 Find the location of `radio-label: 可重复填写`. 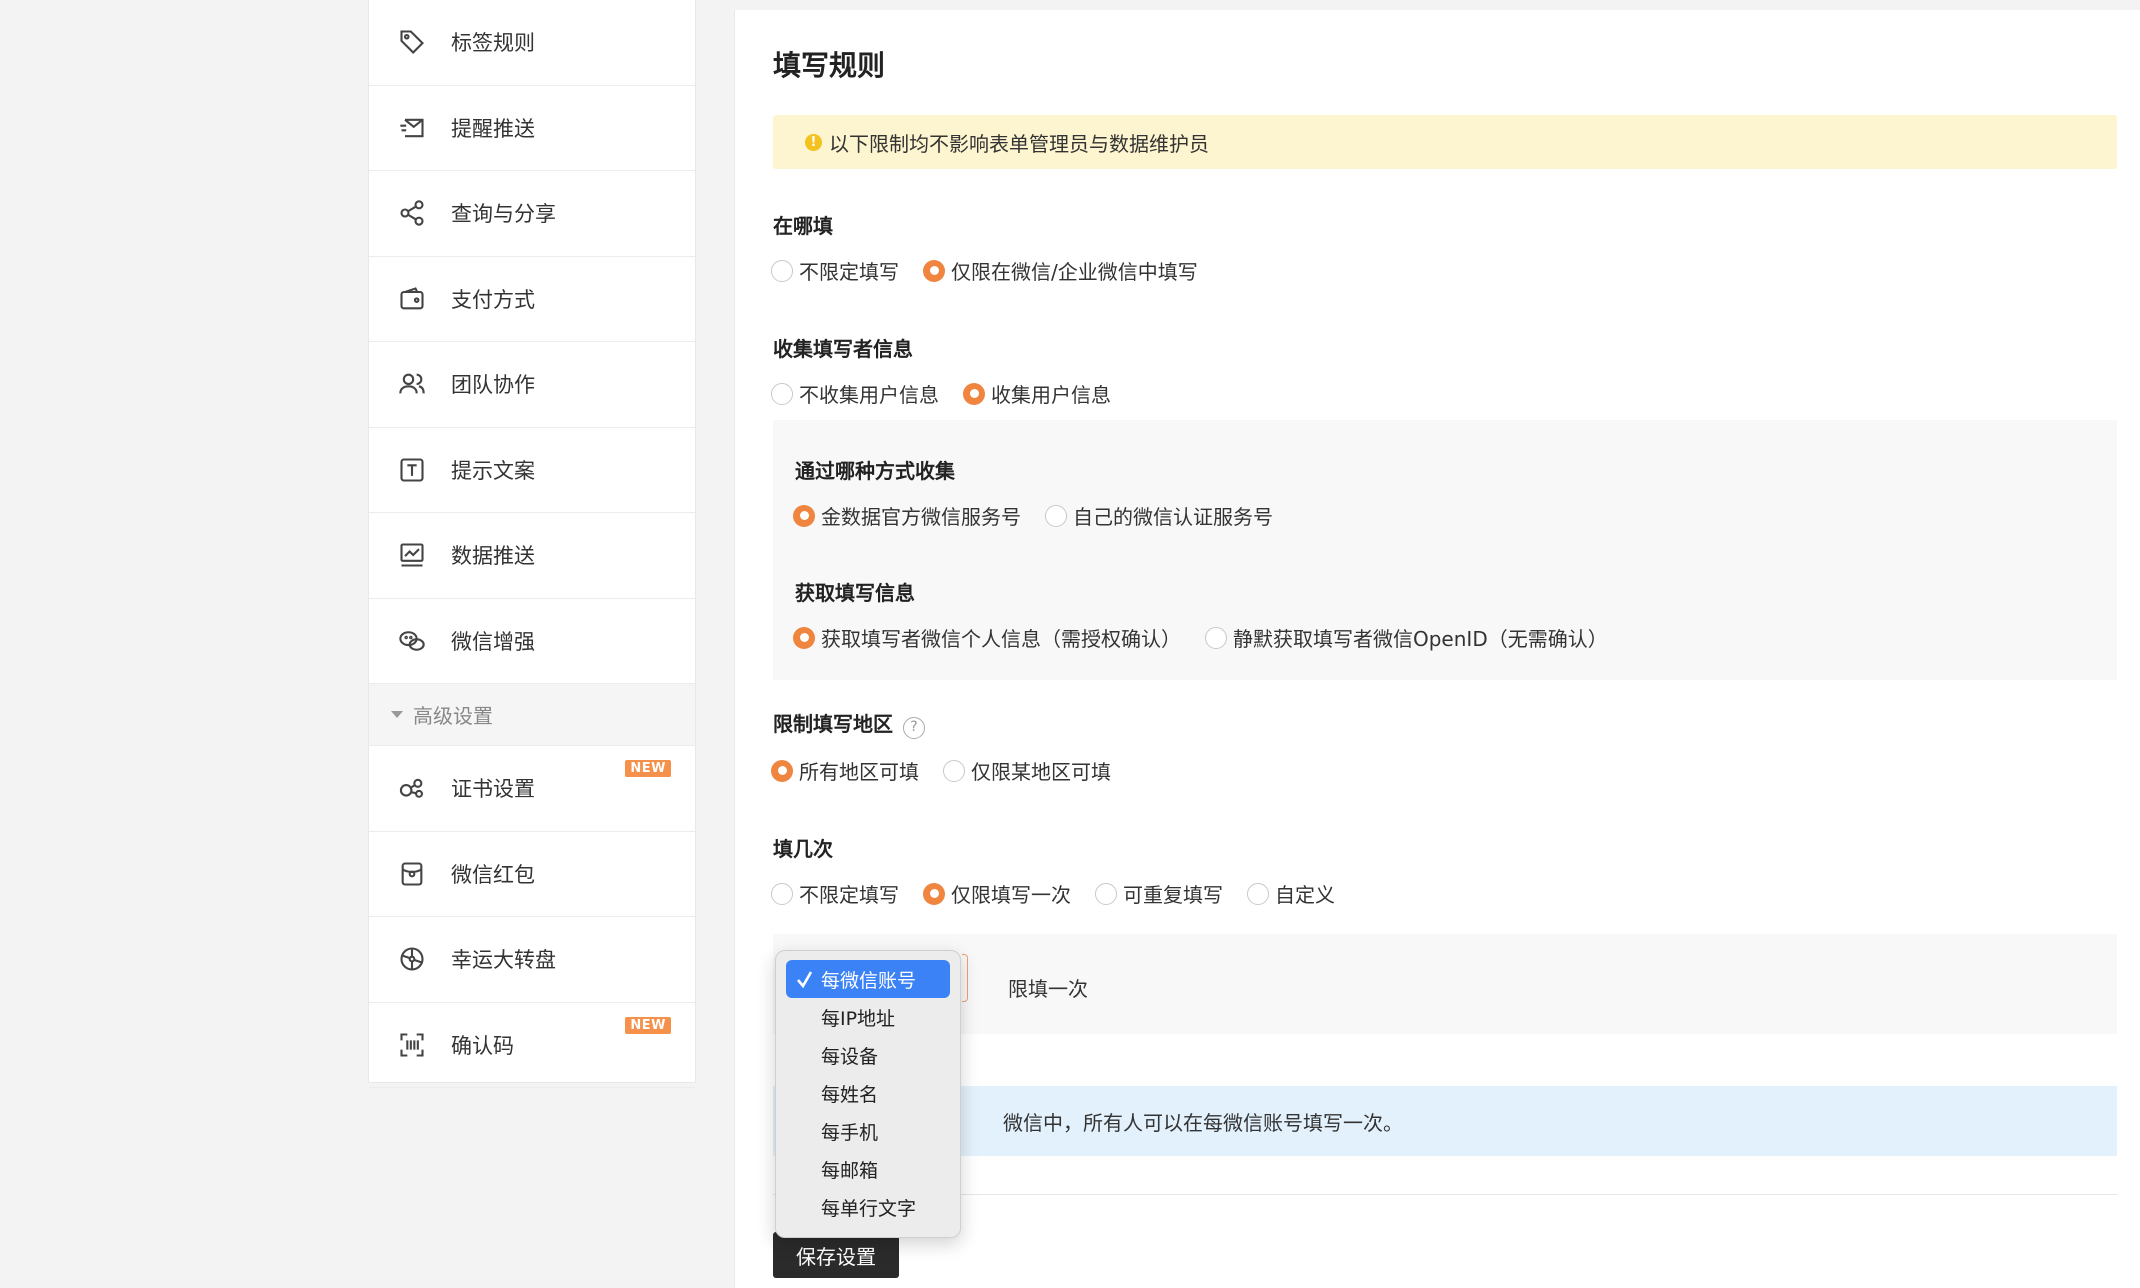

radio-label: 可重复填写 is located at coordinates (1173, 895).